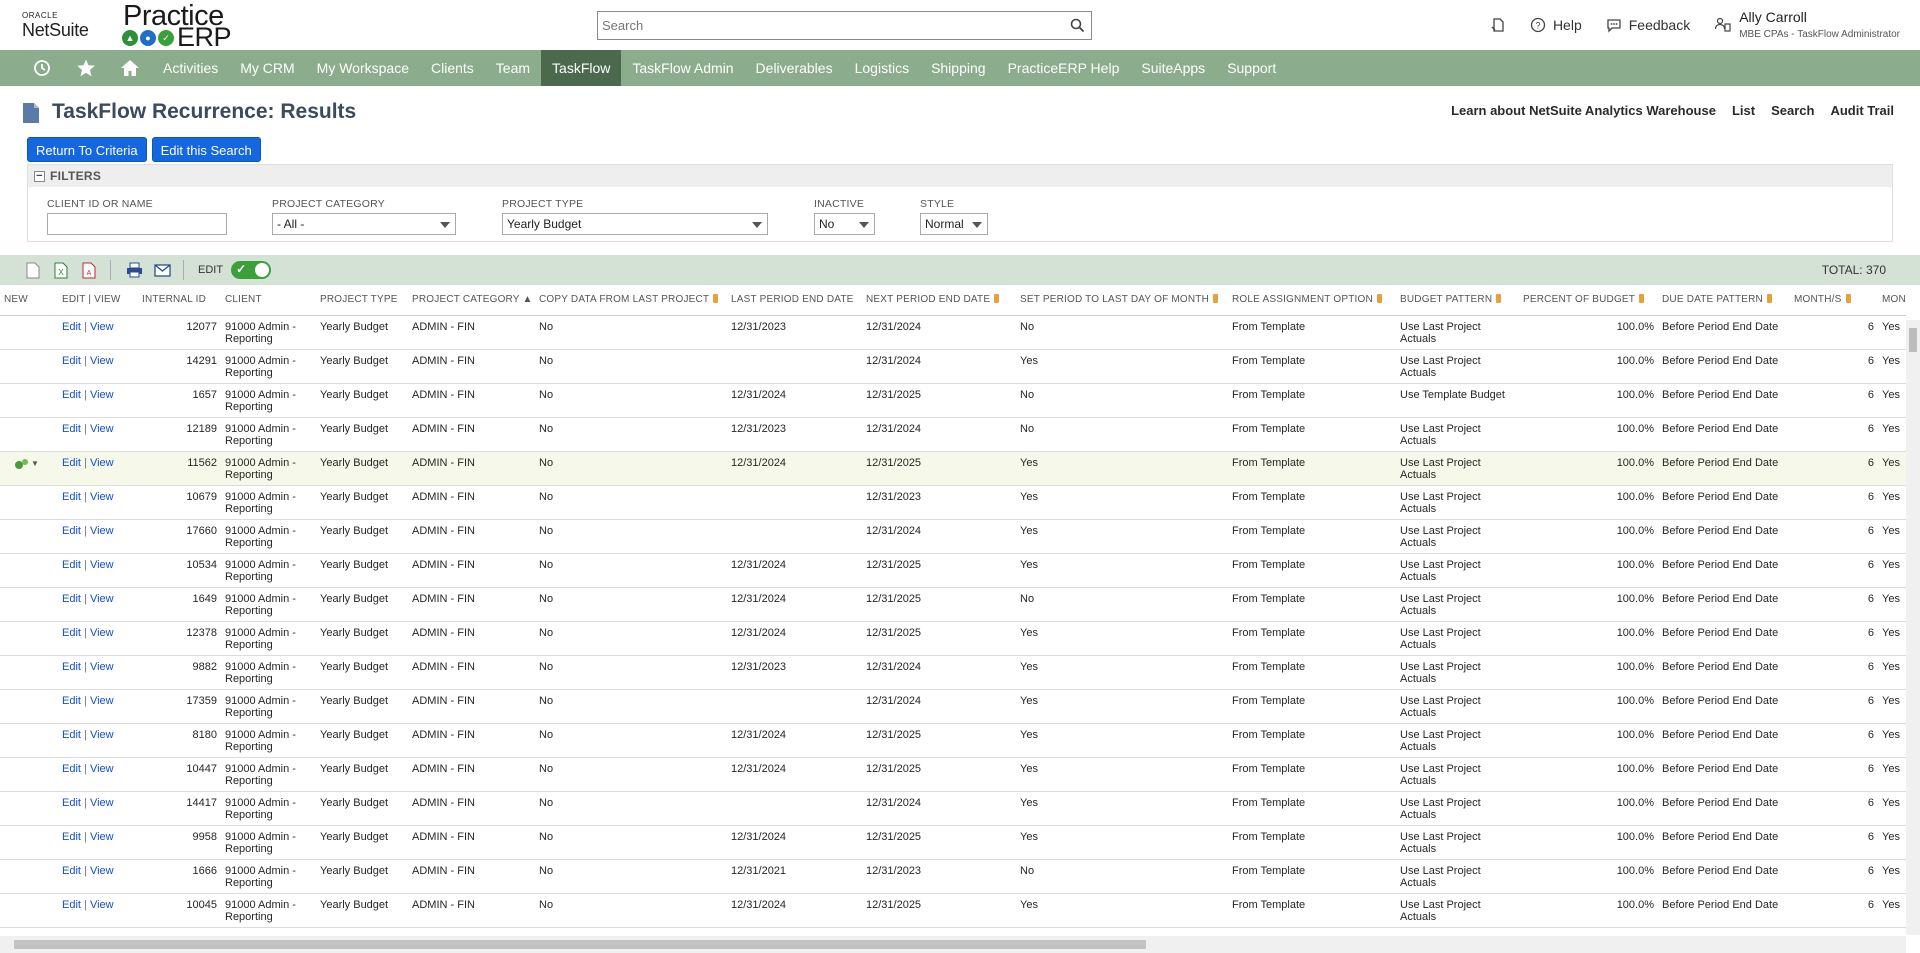 This screenshot has width=1920, height=953. I want to click on search-link: Search, so click(1792, 110).